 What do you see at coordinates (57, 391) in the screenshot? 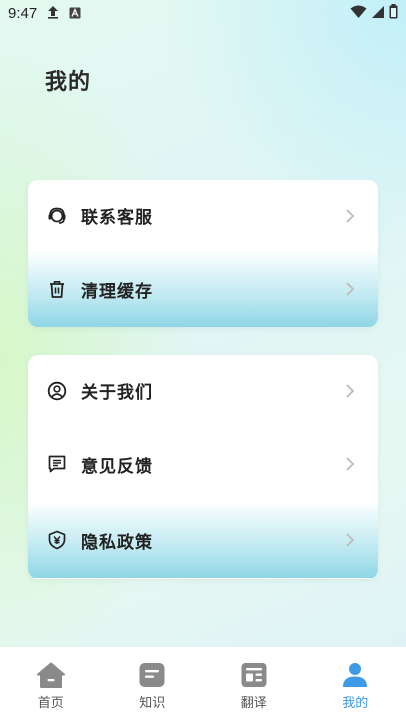
I see `user-circle-icon` at bounding box center [57, 391].